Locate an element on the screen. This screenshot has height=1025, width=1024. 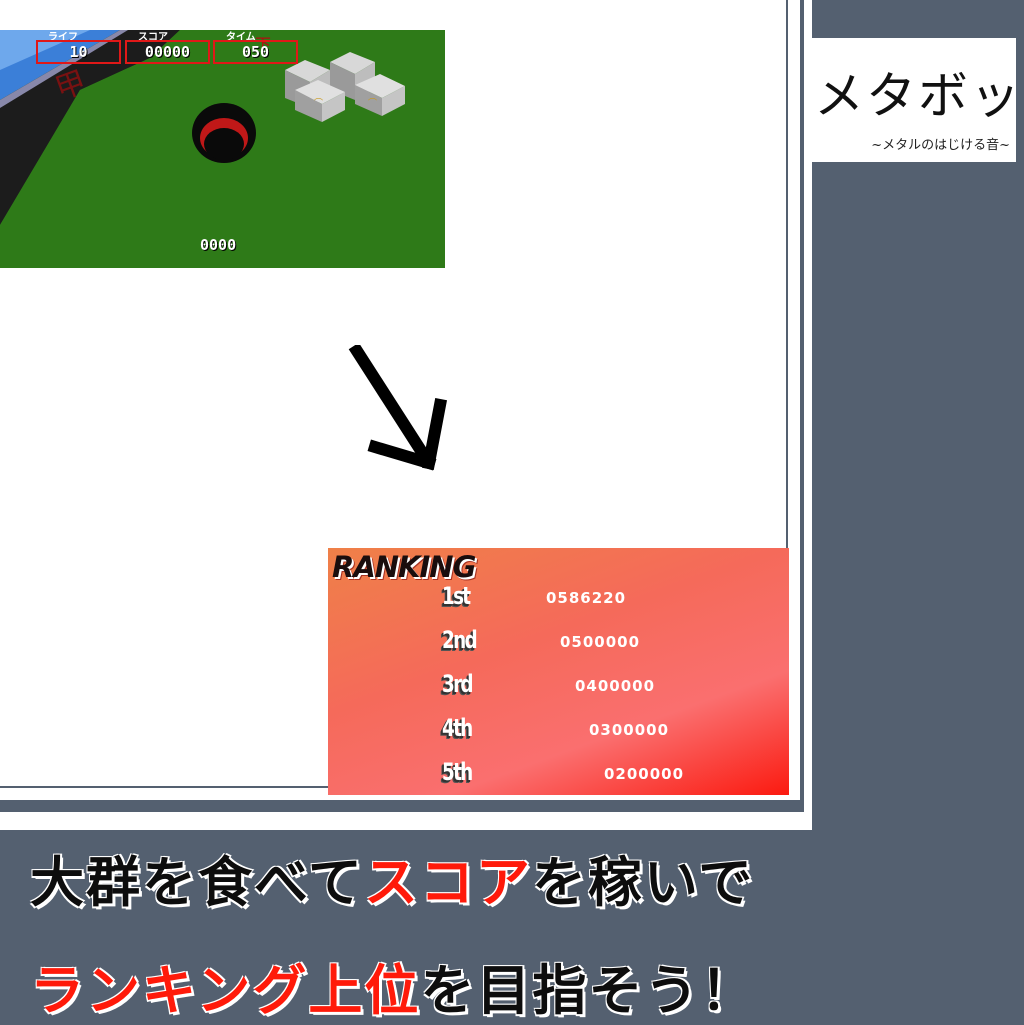
life-value: 10 is located at coordinates (78, 52).